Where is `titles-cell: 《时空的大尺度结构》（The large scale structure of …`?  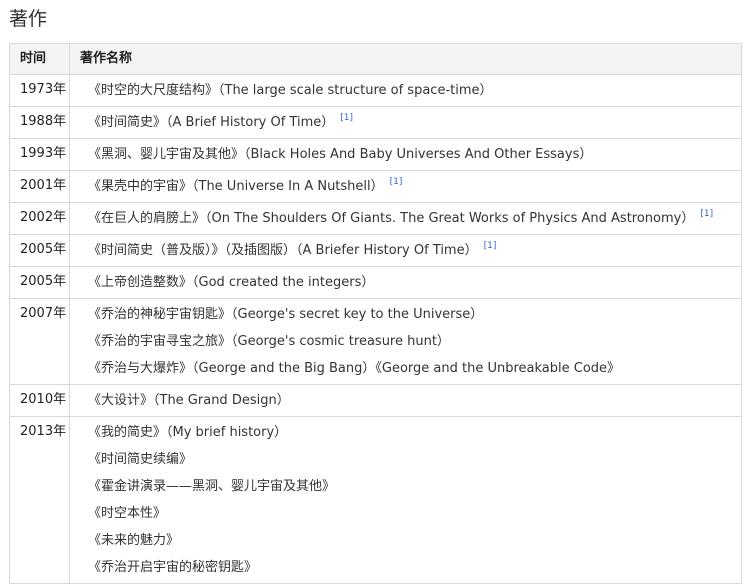
titles-cell: 《时空的大尺度结构》（The large scale structure of … is located at coordinates (405, 90).